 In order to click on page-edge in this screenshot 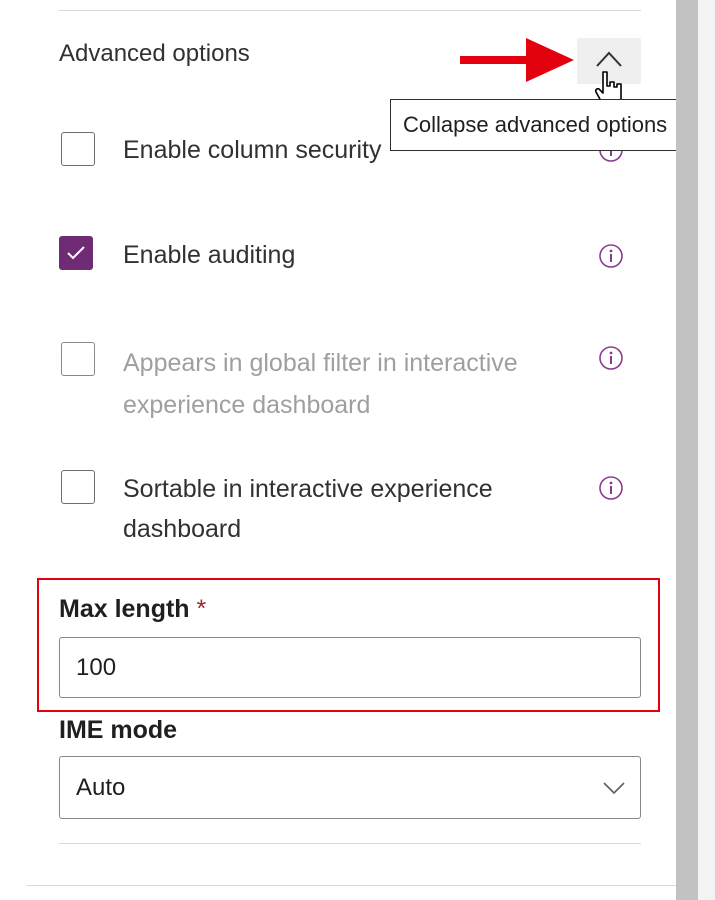, I will do `click(706, 450)`.